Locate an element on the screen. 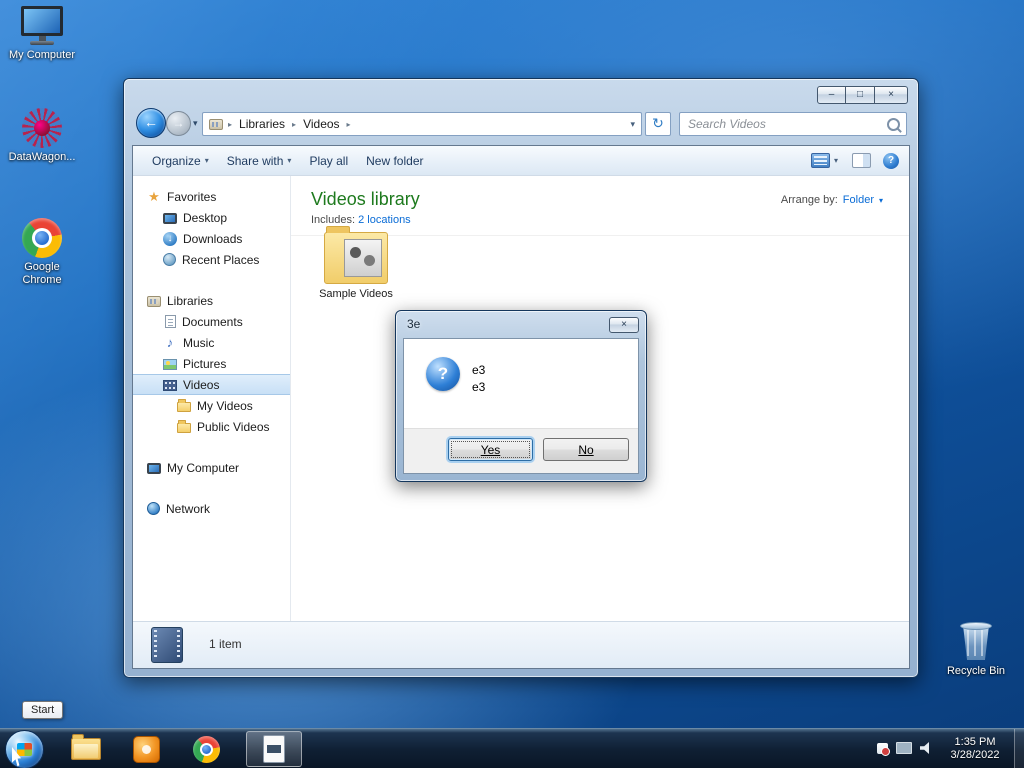 The width and height of the screenshot is (1024, 768). forward-icon: → is located at coordinates (178, 123).